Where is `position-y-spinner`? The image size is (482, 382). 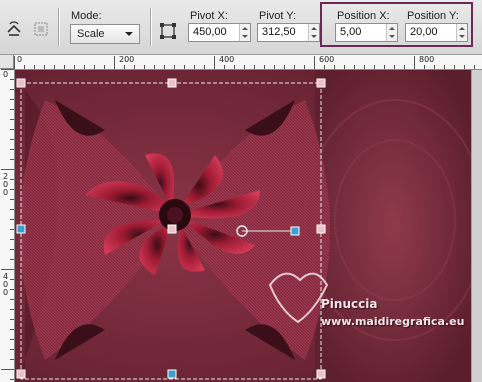 position-y-spinner is located at coordinates (461, 32).